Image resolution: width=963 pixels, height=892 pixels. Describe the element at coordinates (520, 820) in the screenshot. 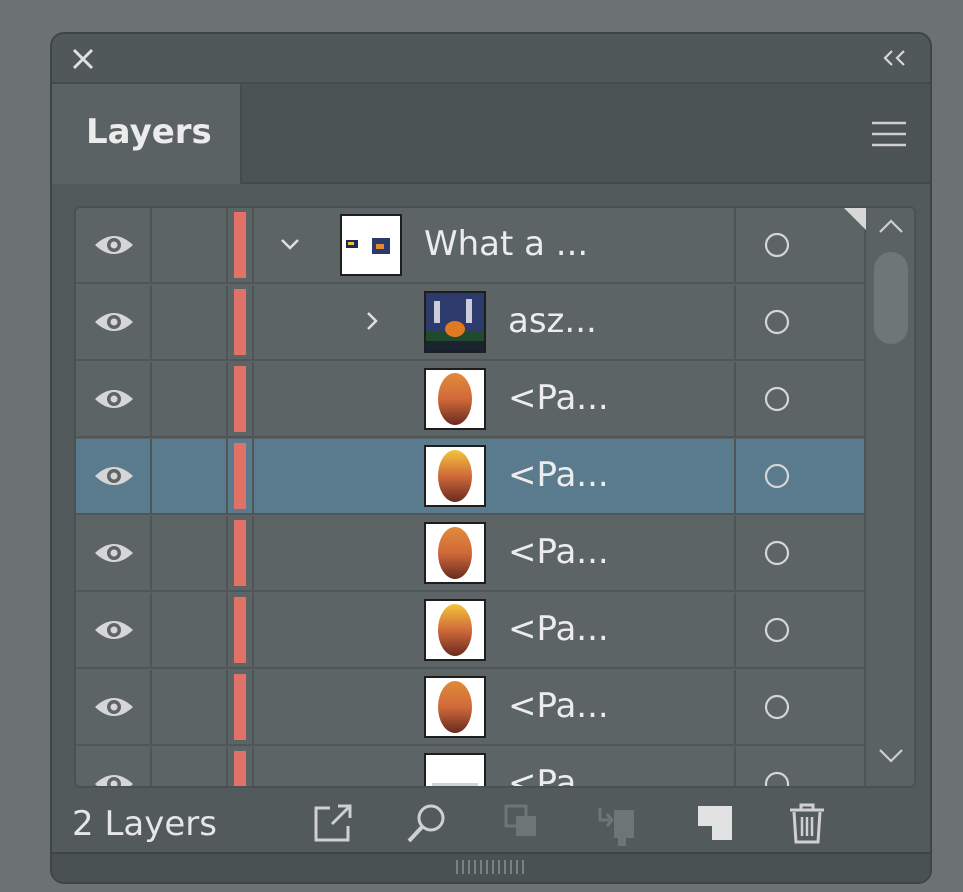

I see `clipping-mask-icon` at that location.